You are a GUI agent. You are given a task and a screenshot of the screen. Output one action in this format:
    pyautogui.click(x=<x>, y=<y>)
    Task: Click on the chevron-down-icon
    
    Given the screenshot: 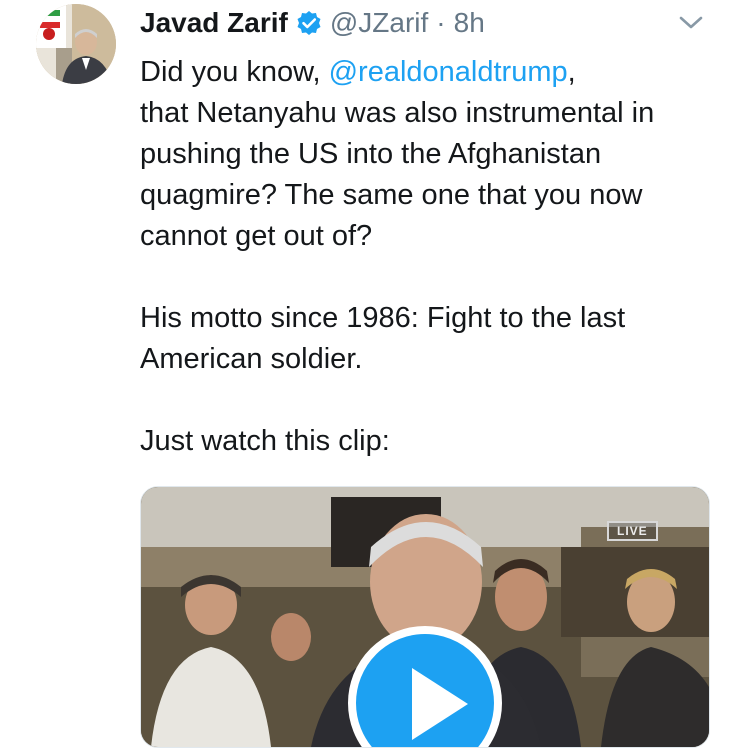 What is the action you would take?
    pyautogui.click(x=691, y=22)
    